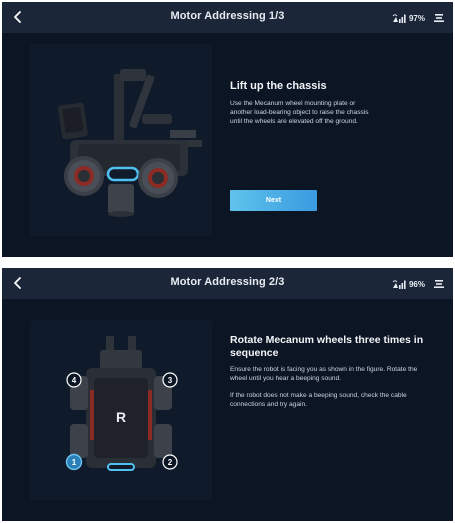 The width and height of the screenshot is (455, 523). I want to click on robot-top-view-image: R 4 3 1 2, so click(121, 403).